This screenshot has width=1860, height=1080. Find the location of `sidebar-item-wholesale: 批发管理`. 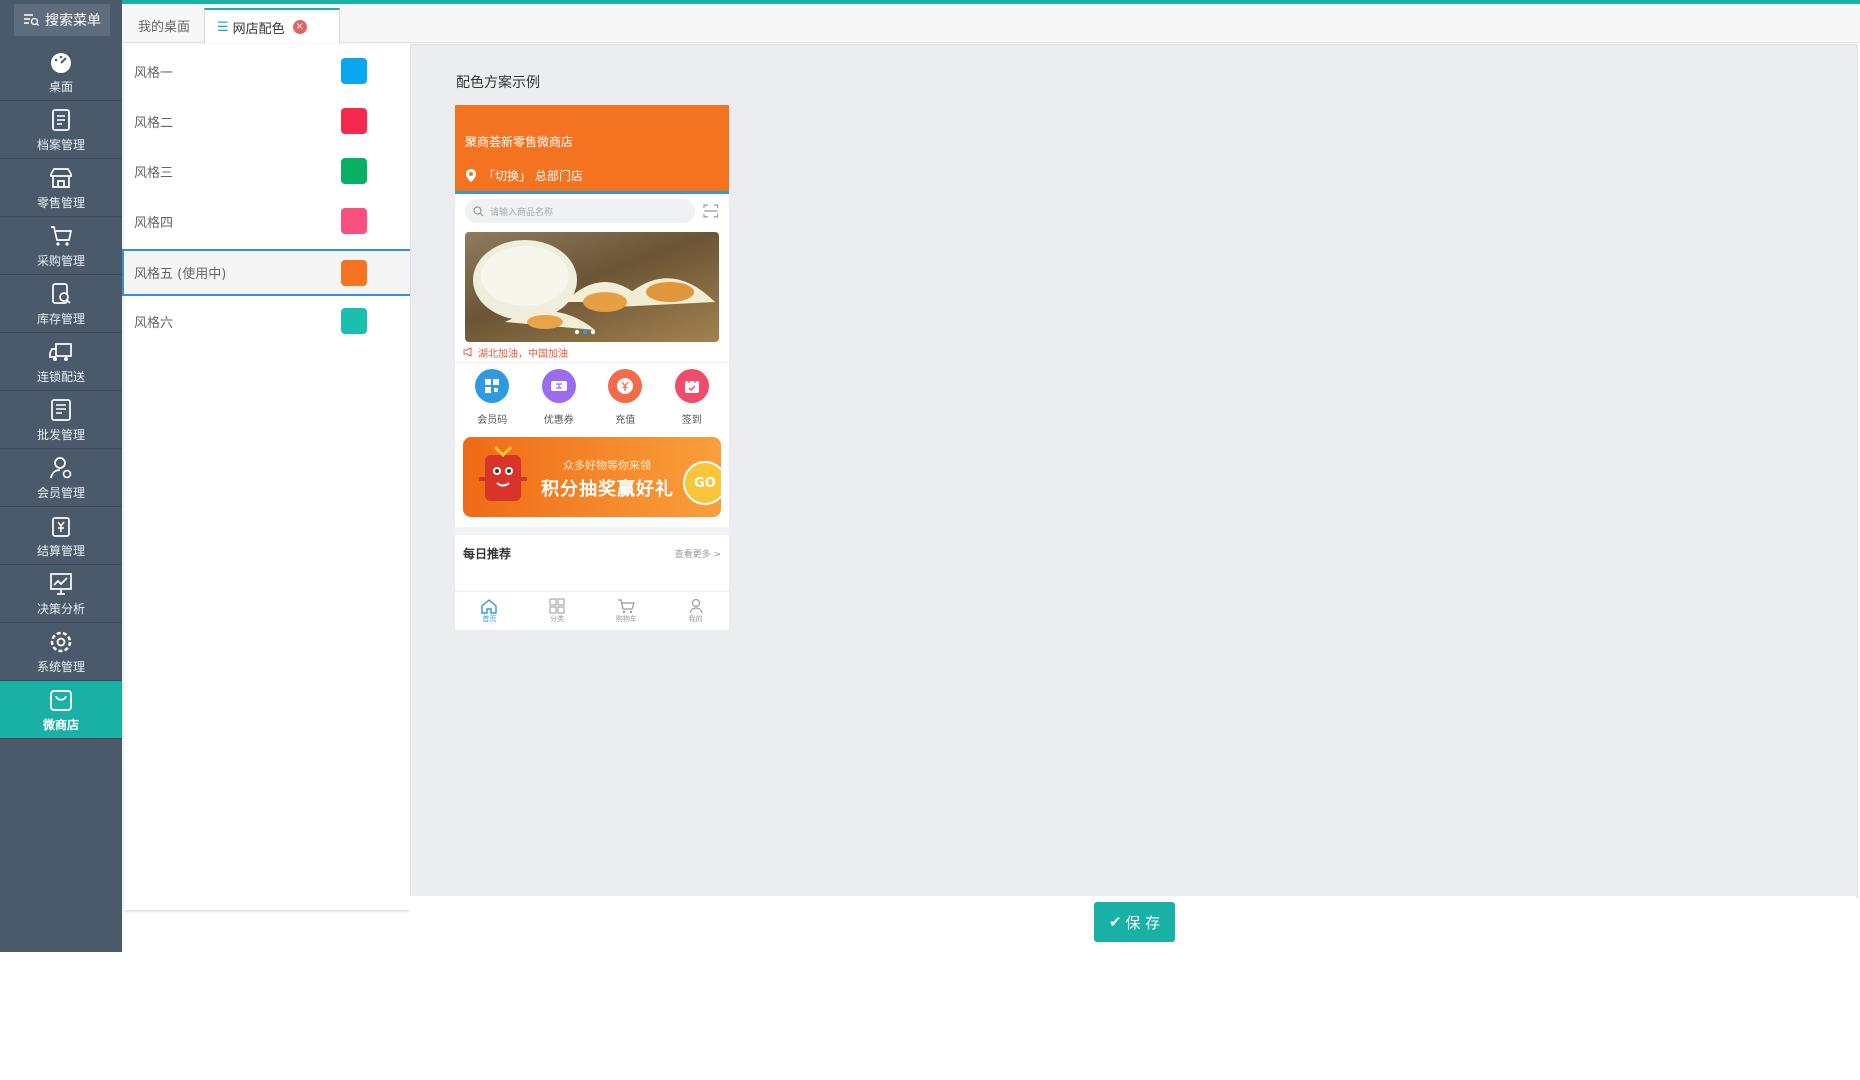

sidebar-item-wholesale: 批发管理 is located at coordinates (61, 420).